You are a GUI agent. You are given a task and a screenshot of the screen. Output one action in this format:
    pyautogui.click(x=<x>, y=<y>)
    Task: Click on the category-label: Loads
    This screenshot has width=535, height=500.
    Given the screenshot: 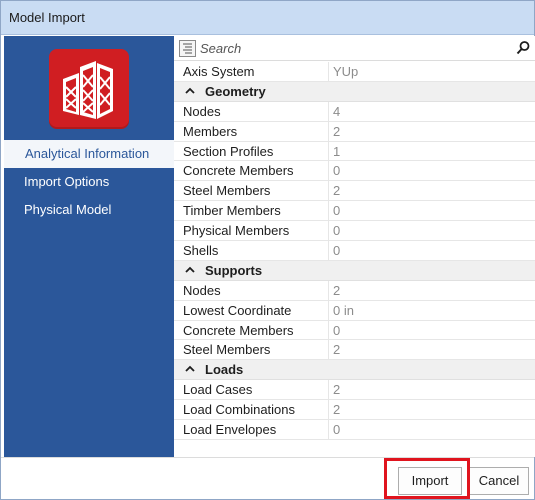 What is the action you would take?
    pyautogui.click(x=224, y=370)
    